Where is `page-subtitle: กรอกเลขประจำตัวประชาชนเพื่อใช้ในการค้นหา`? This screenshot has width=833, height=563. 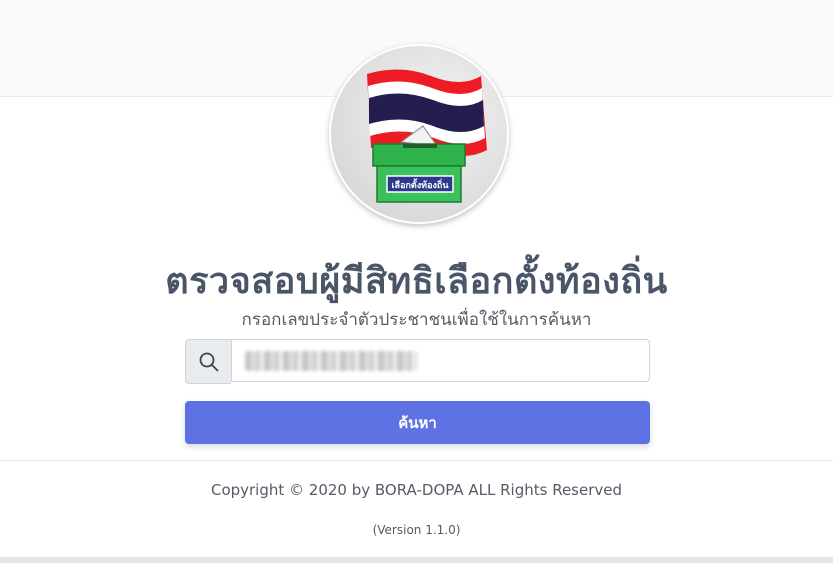 page-subtitle: กรอกเลขประจำตัวประชาชนเพื่อใช้ในการค้นหา is located at coordinates (416, 320).